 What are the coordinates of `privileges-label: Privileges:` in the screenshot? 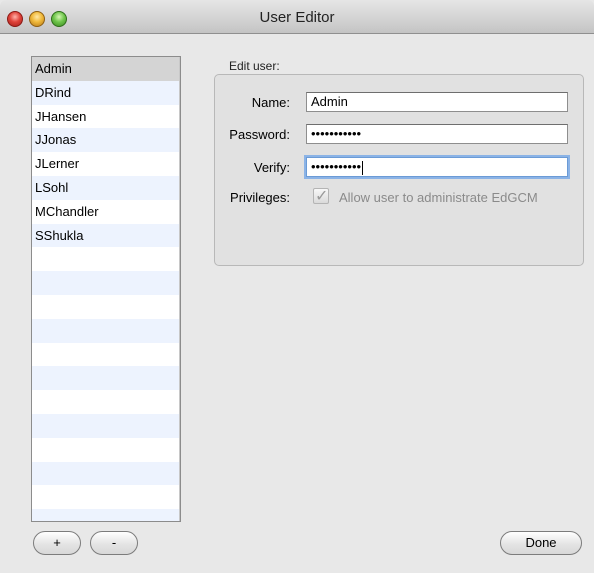 It's located at (260, 197).